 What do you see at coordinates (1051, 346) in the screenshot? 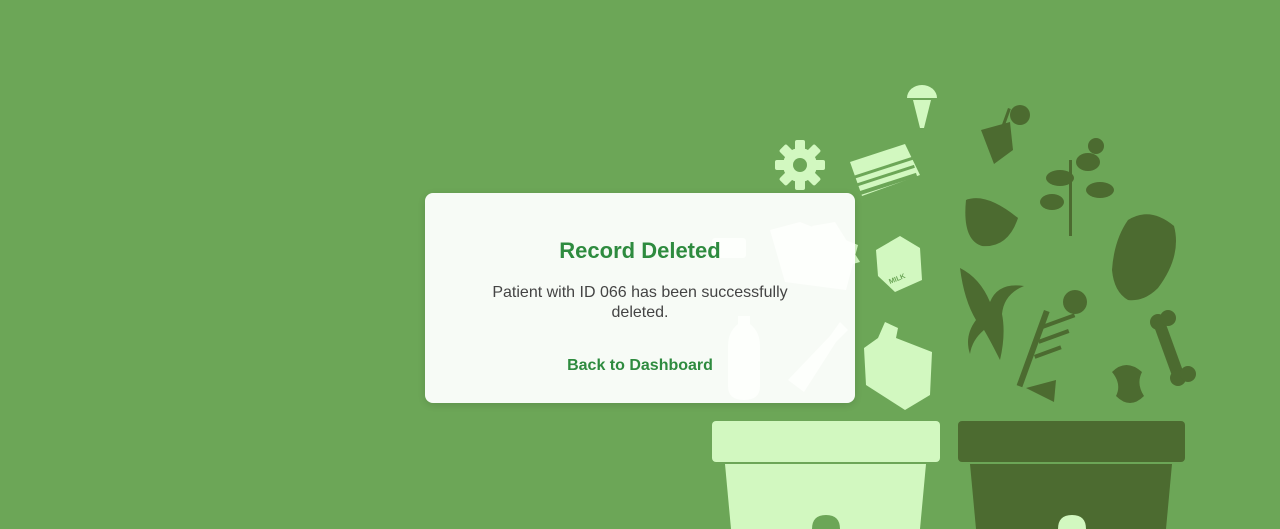
I see `fish-bone-icon` at bounding box center [1051, 346].